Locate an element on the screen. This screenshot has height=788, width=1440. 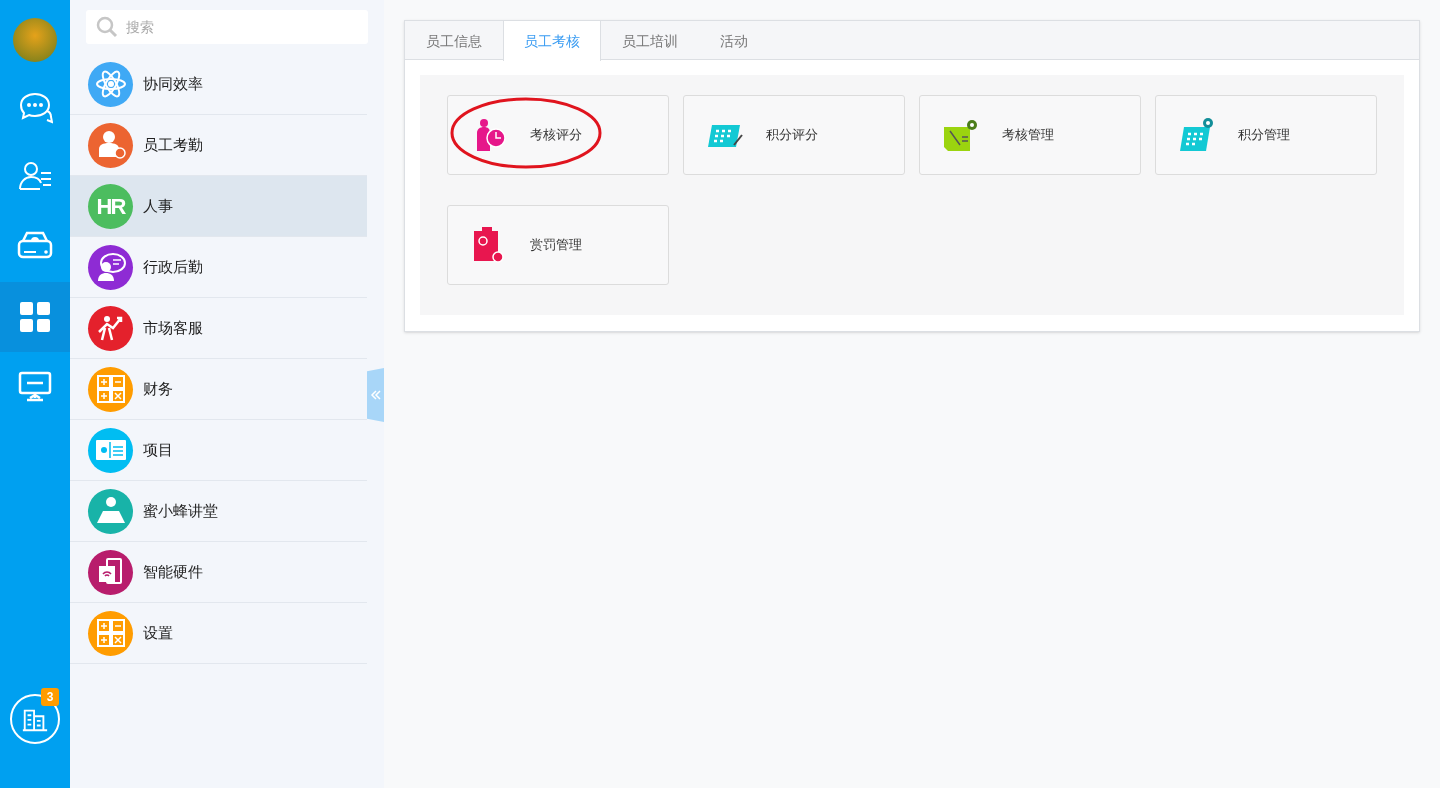
app-card: 考核评分 is located at coordinates (558, 135).